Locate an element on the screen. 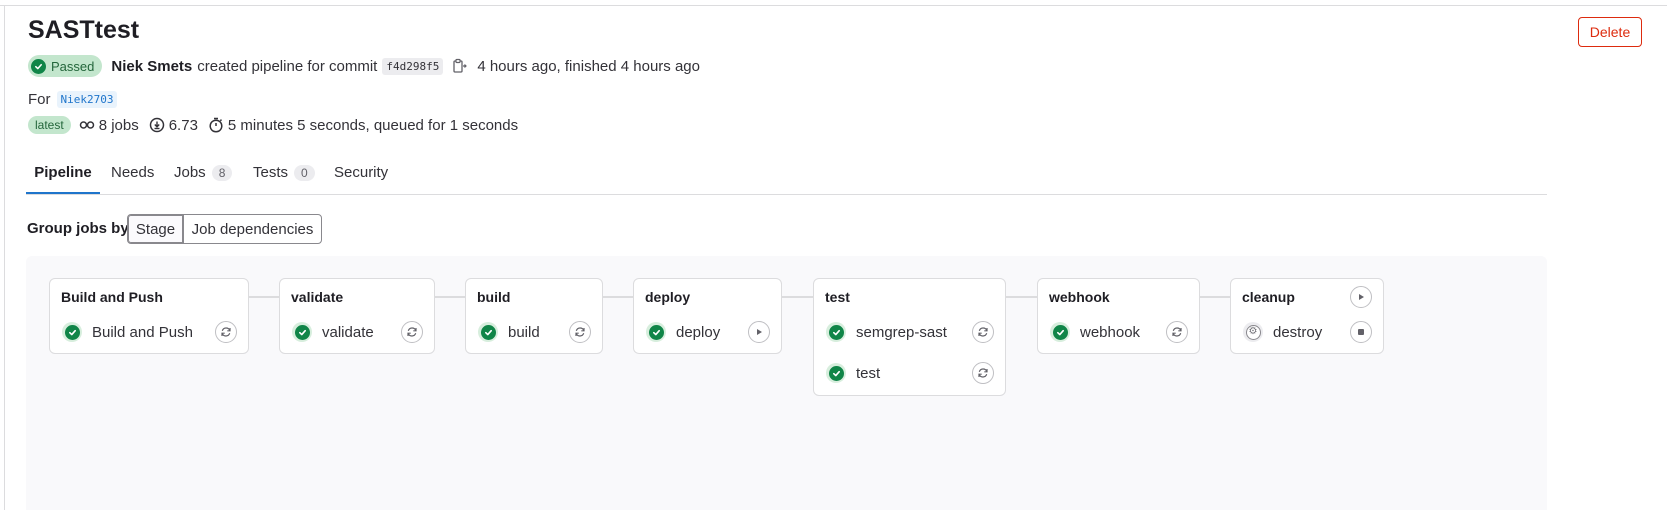 This screenshot has width=1667, height=510. tab-security: Security is located at coordinates (361, 172).